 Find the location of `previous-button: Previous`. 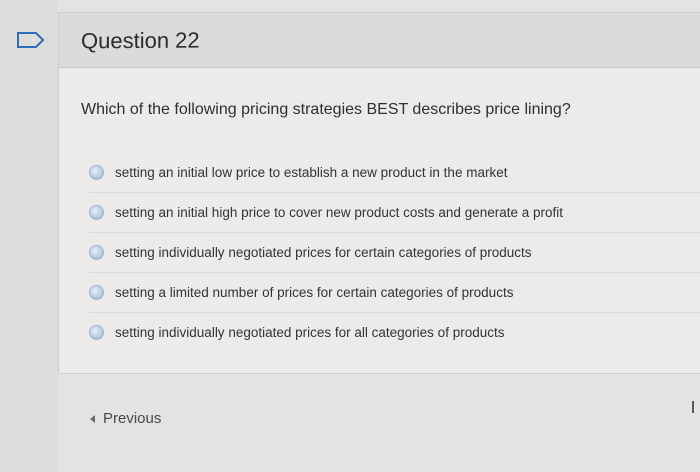

previous-button: Previous is located at coordinates (125, 418).